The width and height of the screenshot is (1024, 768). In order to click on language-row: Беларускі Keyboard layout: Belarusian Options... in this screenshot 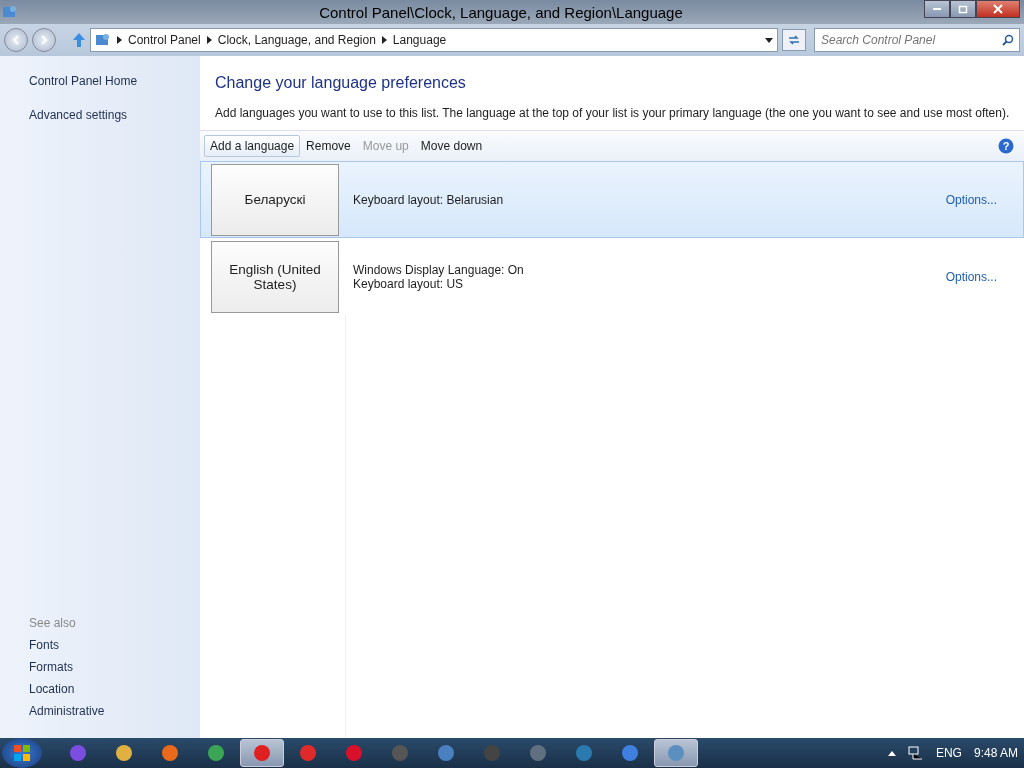, I will do `click(612, 199)`.